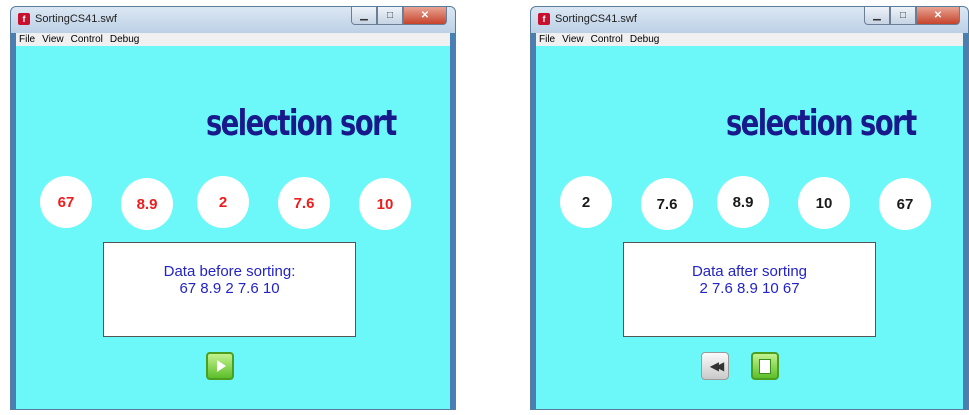  Describe the element at coordinates (229, 271) in the screenshot. I see `info-heading: Data before sorting:` at that location.